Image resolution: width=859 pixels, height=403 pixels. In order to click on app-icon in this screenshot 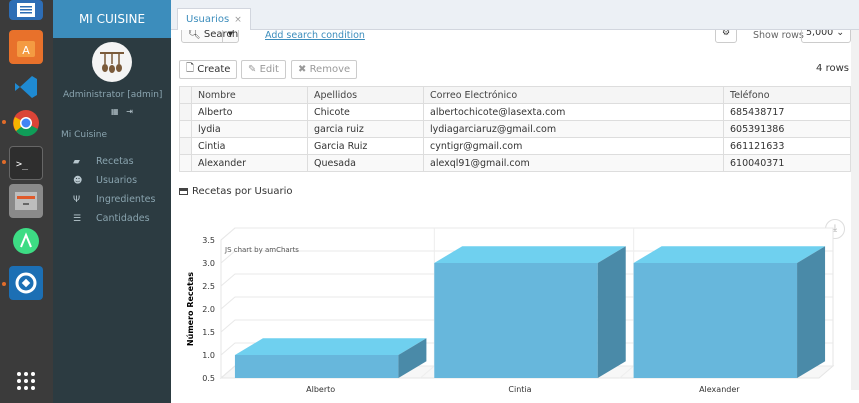, I will do `click(26, 283)`.